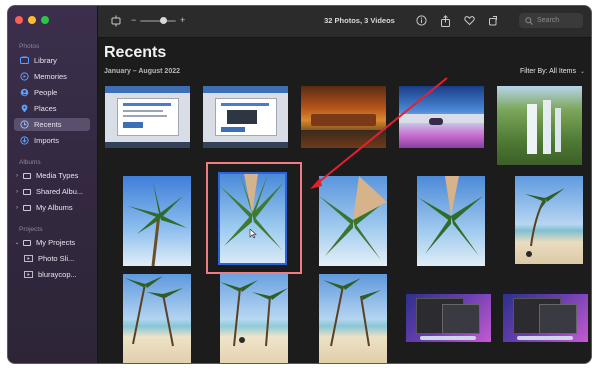  I want to click on sidebar-item-recents: Recents, so click(52, 124).